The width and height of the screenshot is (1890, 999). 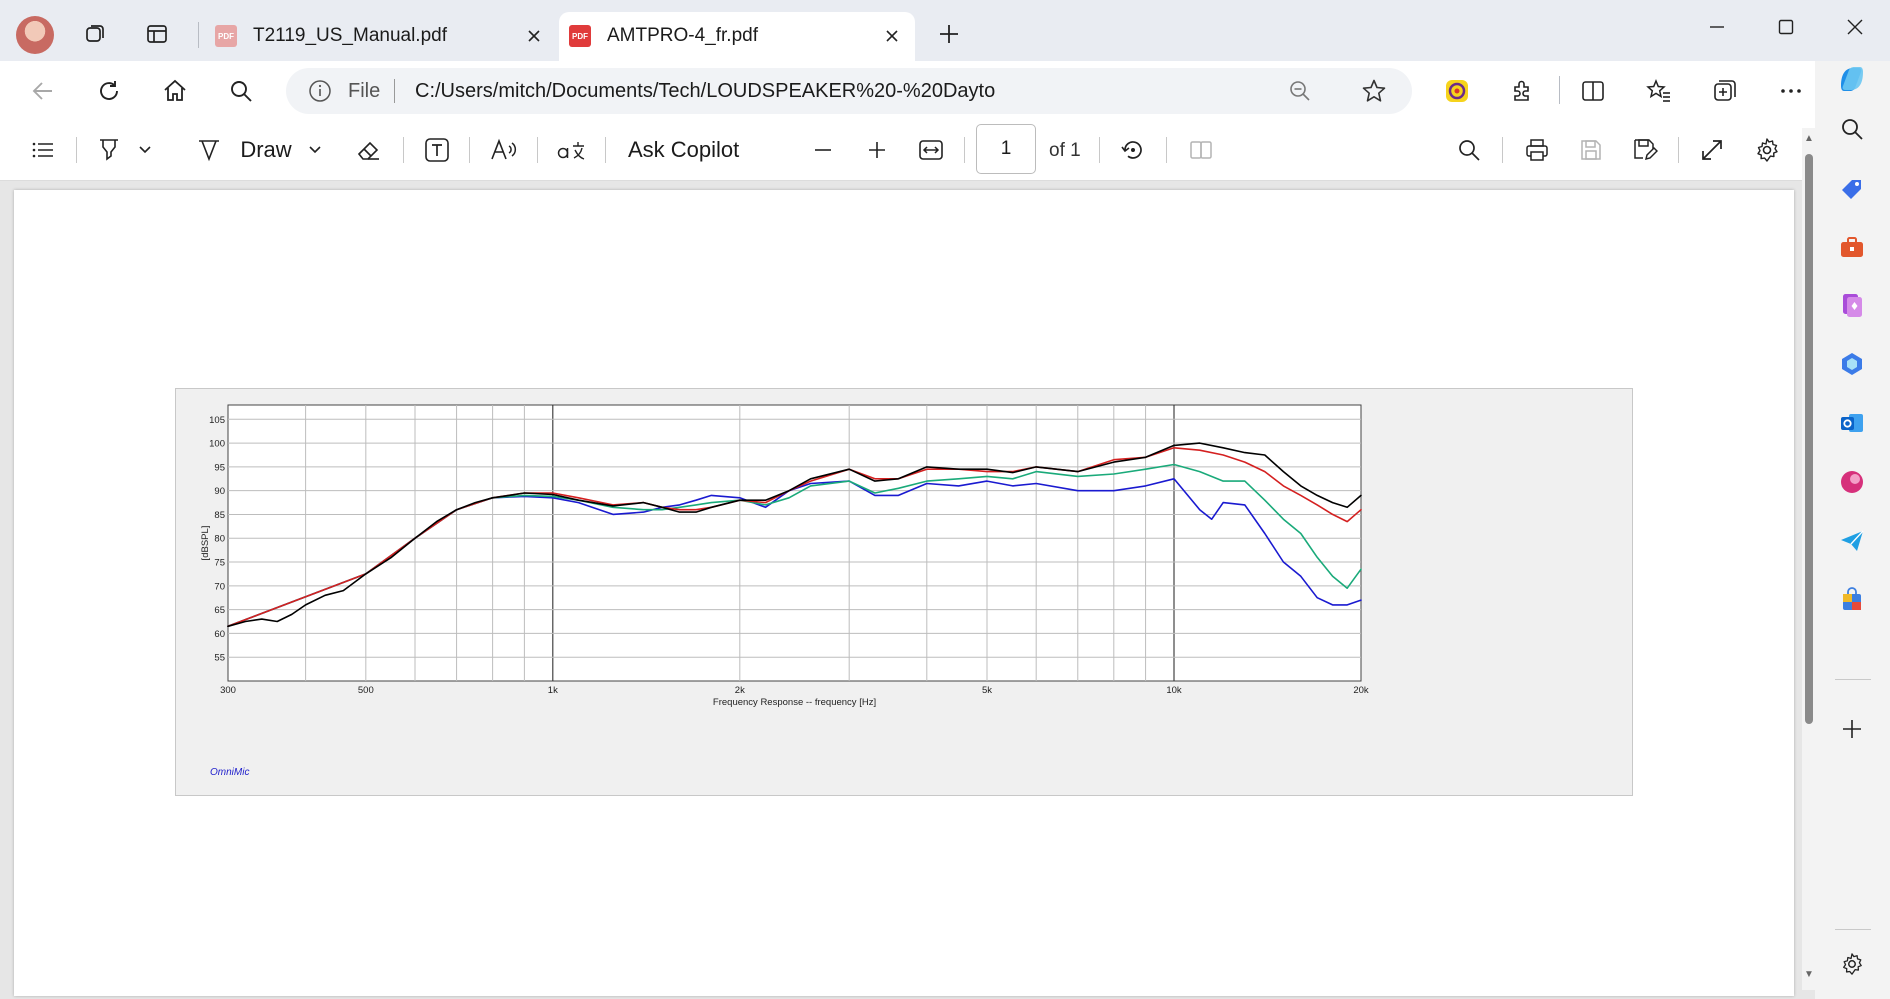 I want to click on favorite-star-icon, so click(x=1374, y=93).